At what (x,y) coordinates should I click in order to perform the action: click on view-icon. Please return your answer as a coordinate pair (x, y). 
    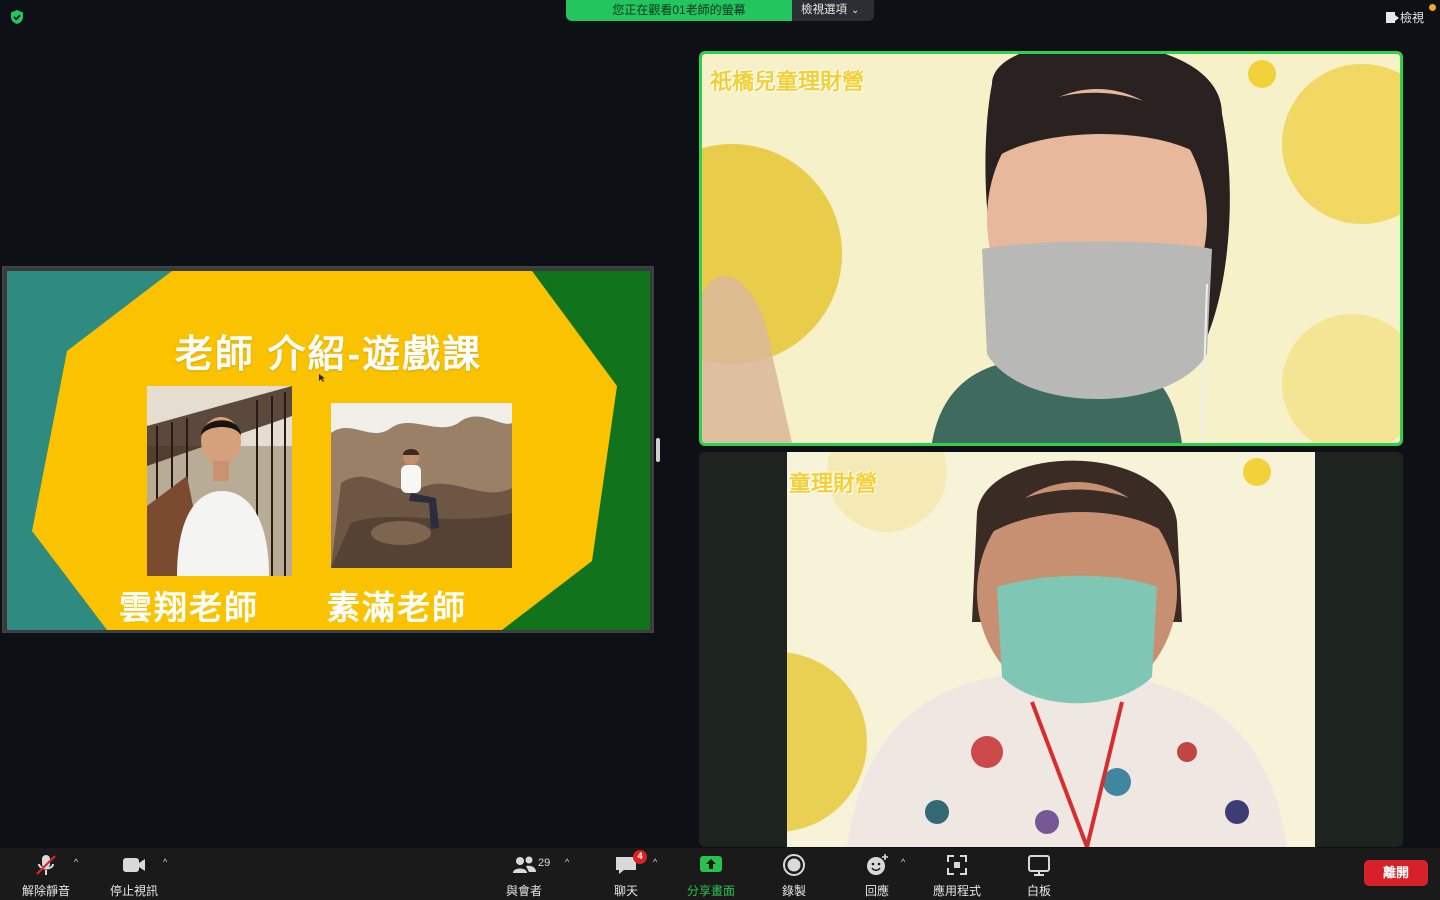
    Looking at the image, I should click on (1392, 17).